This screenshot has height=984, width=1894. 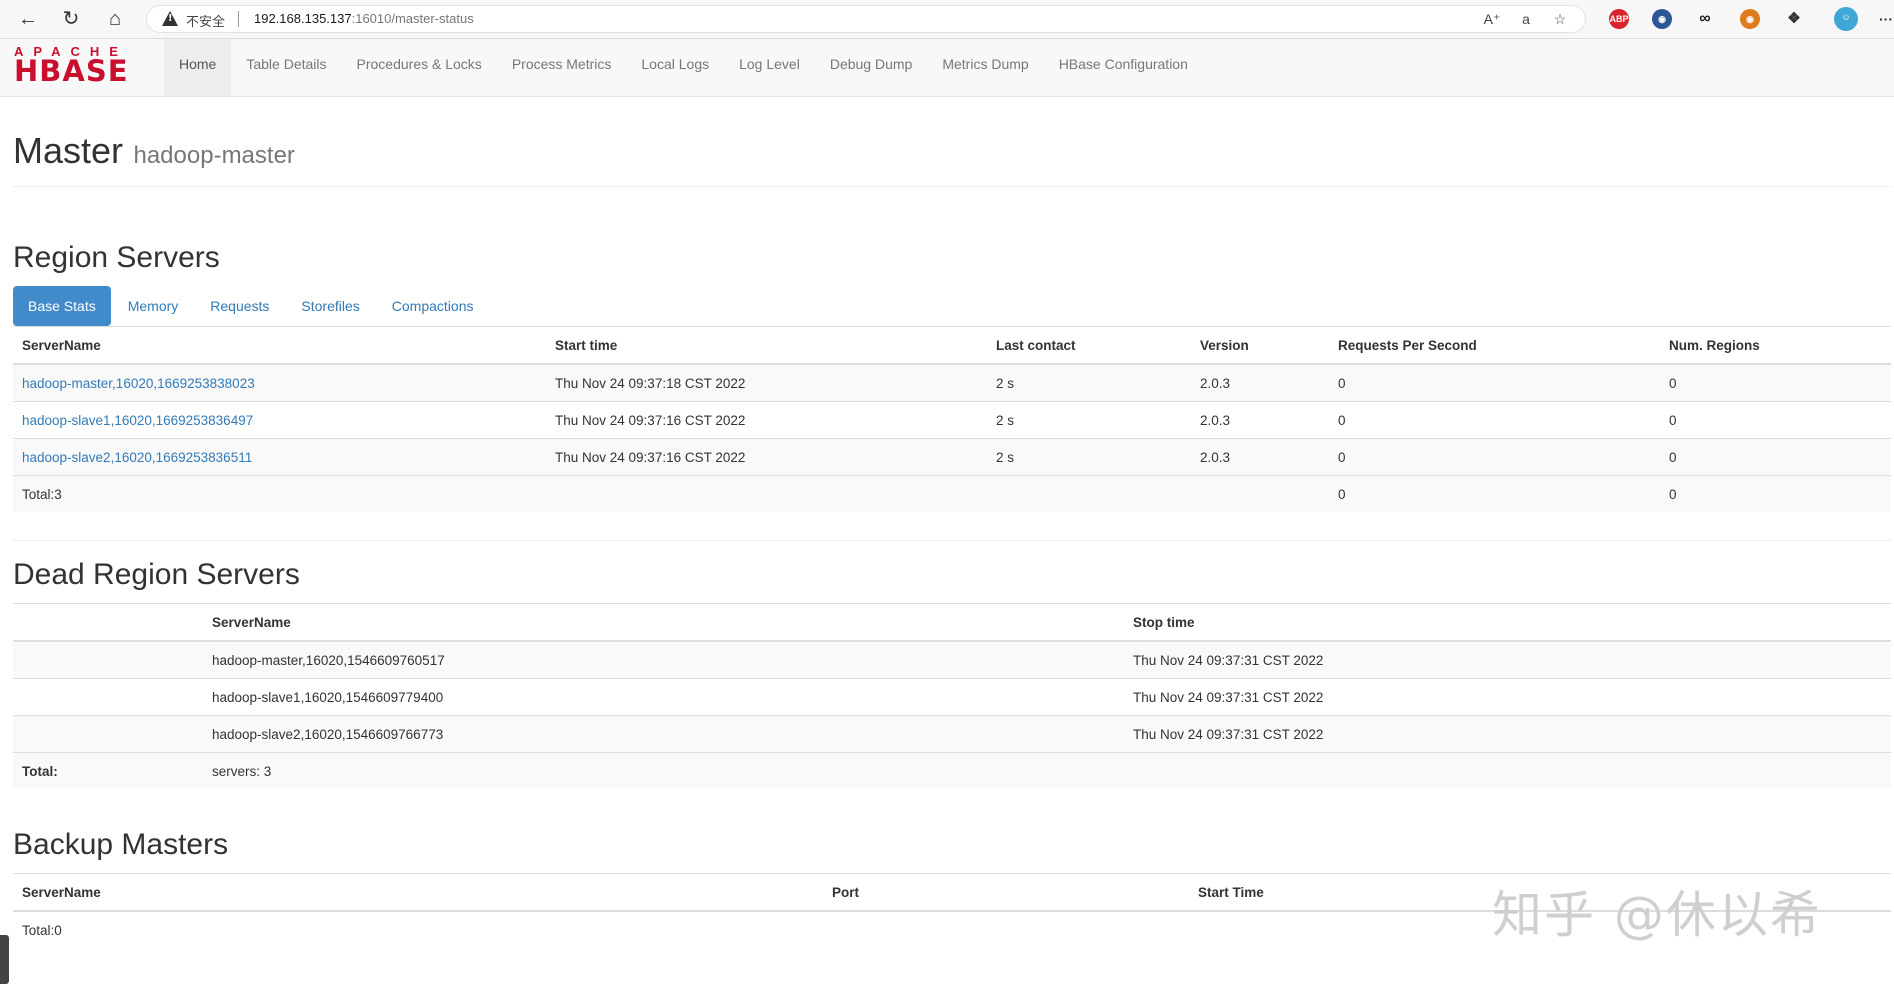 I want to click on favorite-icon: ☆, so click(x=1560, y=19).